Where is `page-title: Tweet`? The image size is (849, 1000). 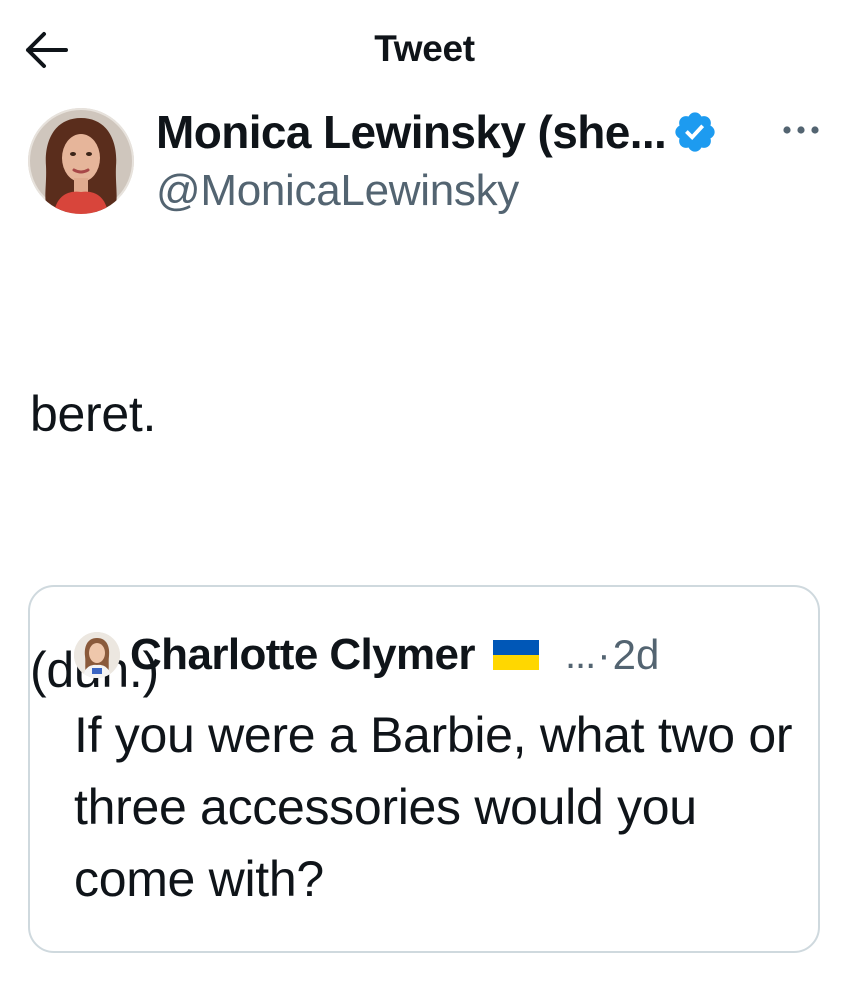
page-title: Tweet is located at coordinates (424, 48).